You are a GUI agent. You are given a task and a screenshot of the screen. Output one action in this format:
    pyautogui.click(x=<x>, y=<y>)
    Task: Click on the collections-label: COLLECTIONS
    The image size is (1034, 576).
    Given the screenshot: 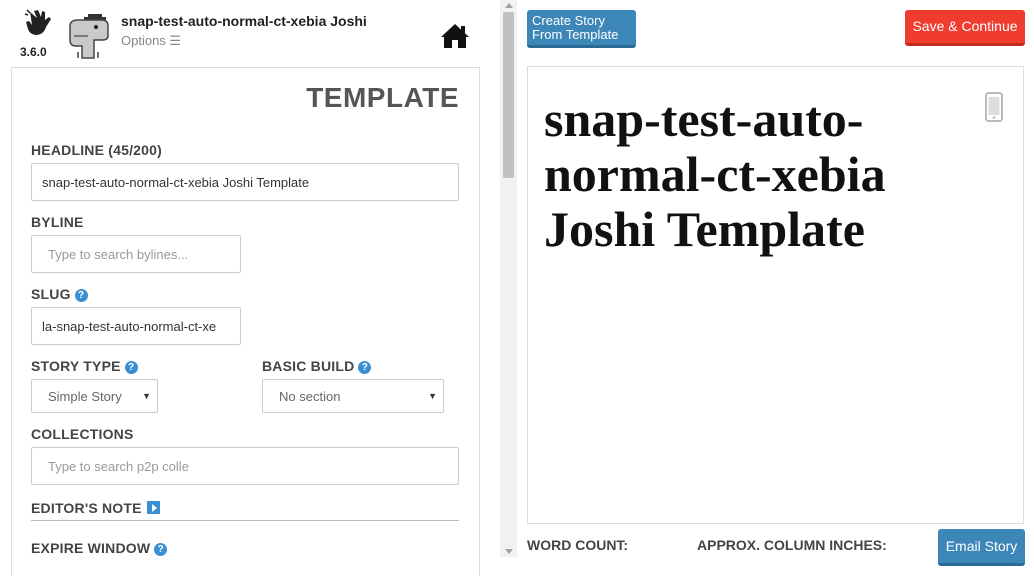 What is the action you would take?
    pyautogui.click(x=82, y=434)
    